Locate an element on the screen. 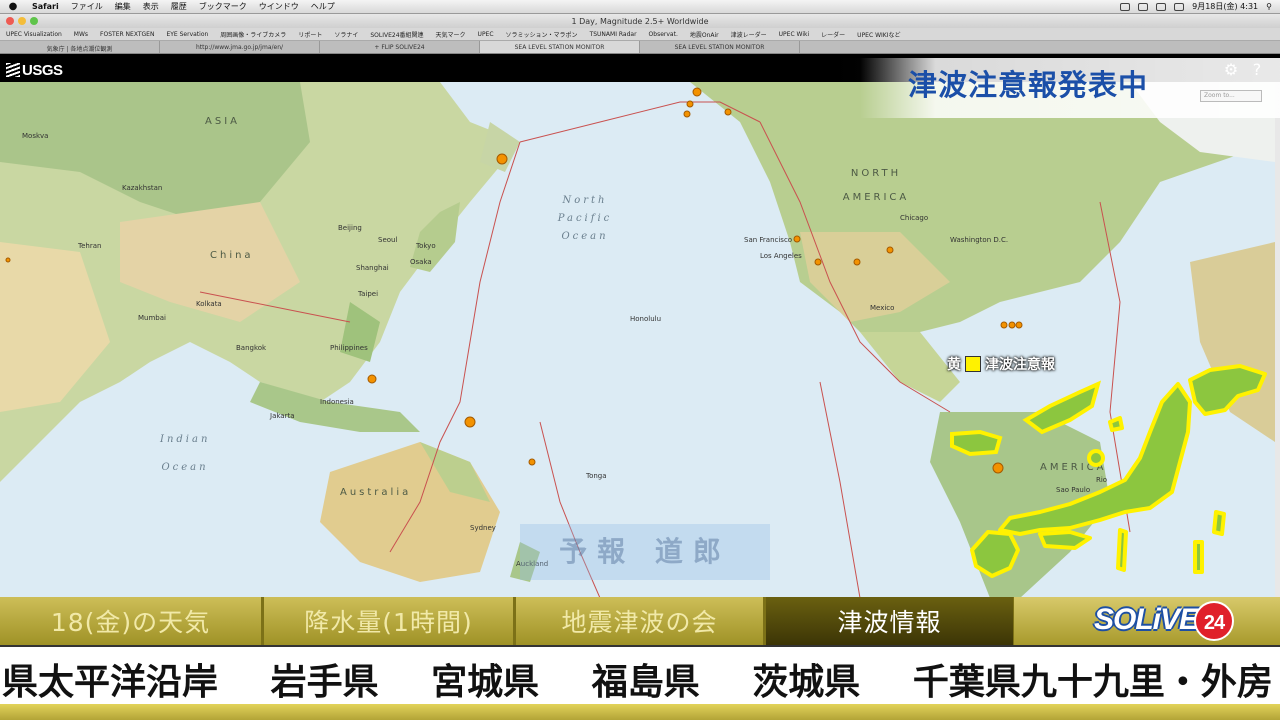 Image resolution: width=1280 pixels, height=720 pixels. news-ticker: 県太平洋沿岸 岩手県 宮城県 福島県 茨城県 千葉県九十九里・外房 is located at coordinates (640, 674).